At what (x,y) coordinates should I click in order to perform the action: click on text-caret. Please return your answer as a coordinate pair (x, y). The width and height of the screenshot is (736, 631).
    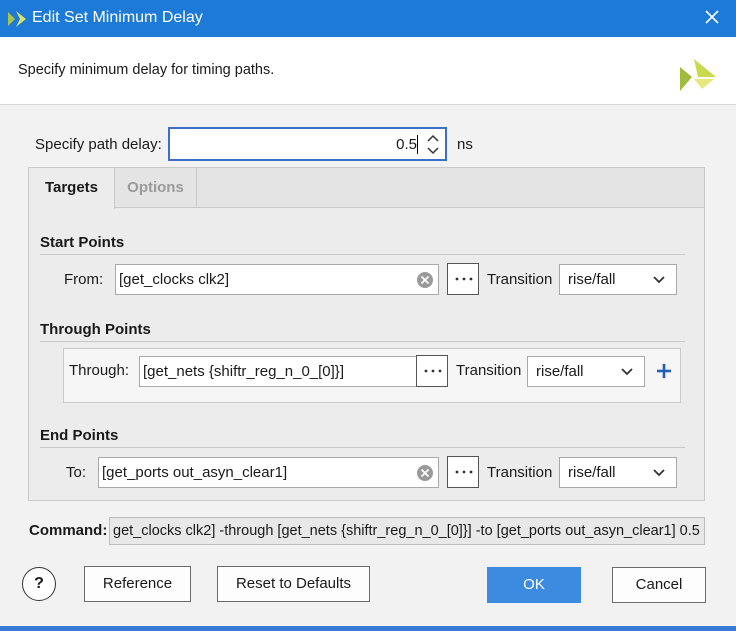
    Looking at the image, I should click on (417, 144).